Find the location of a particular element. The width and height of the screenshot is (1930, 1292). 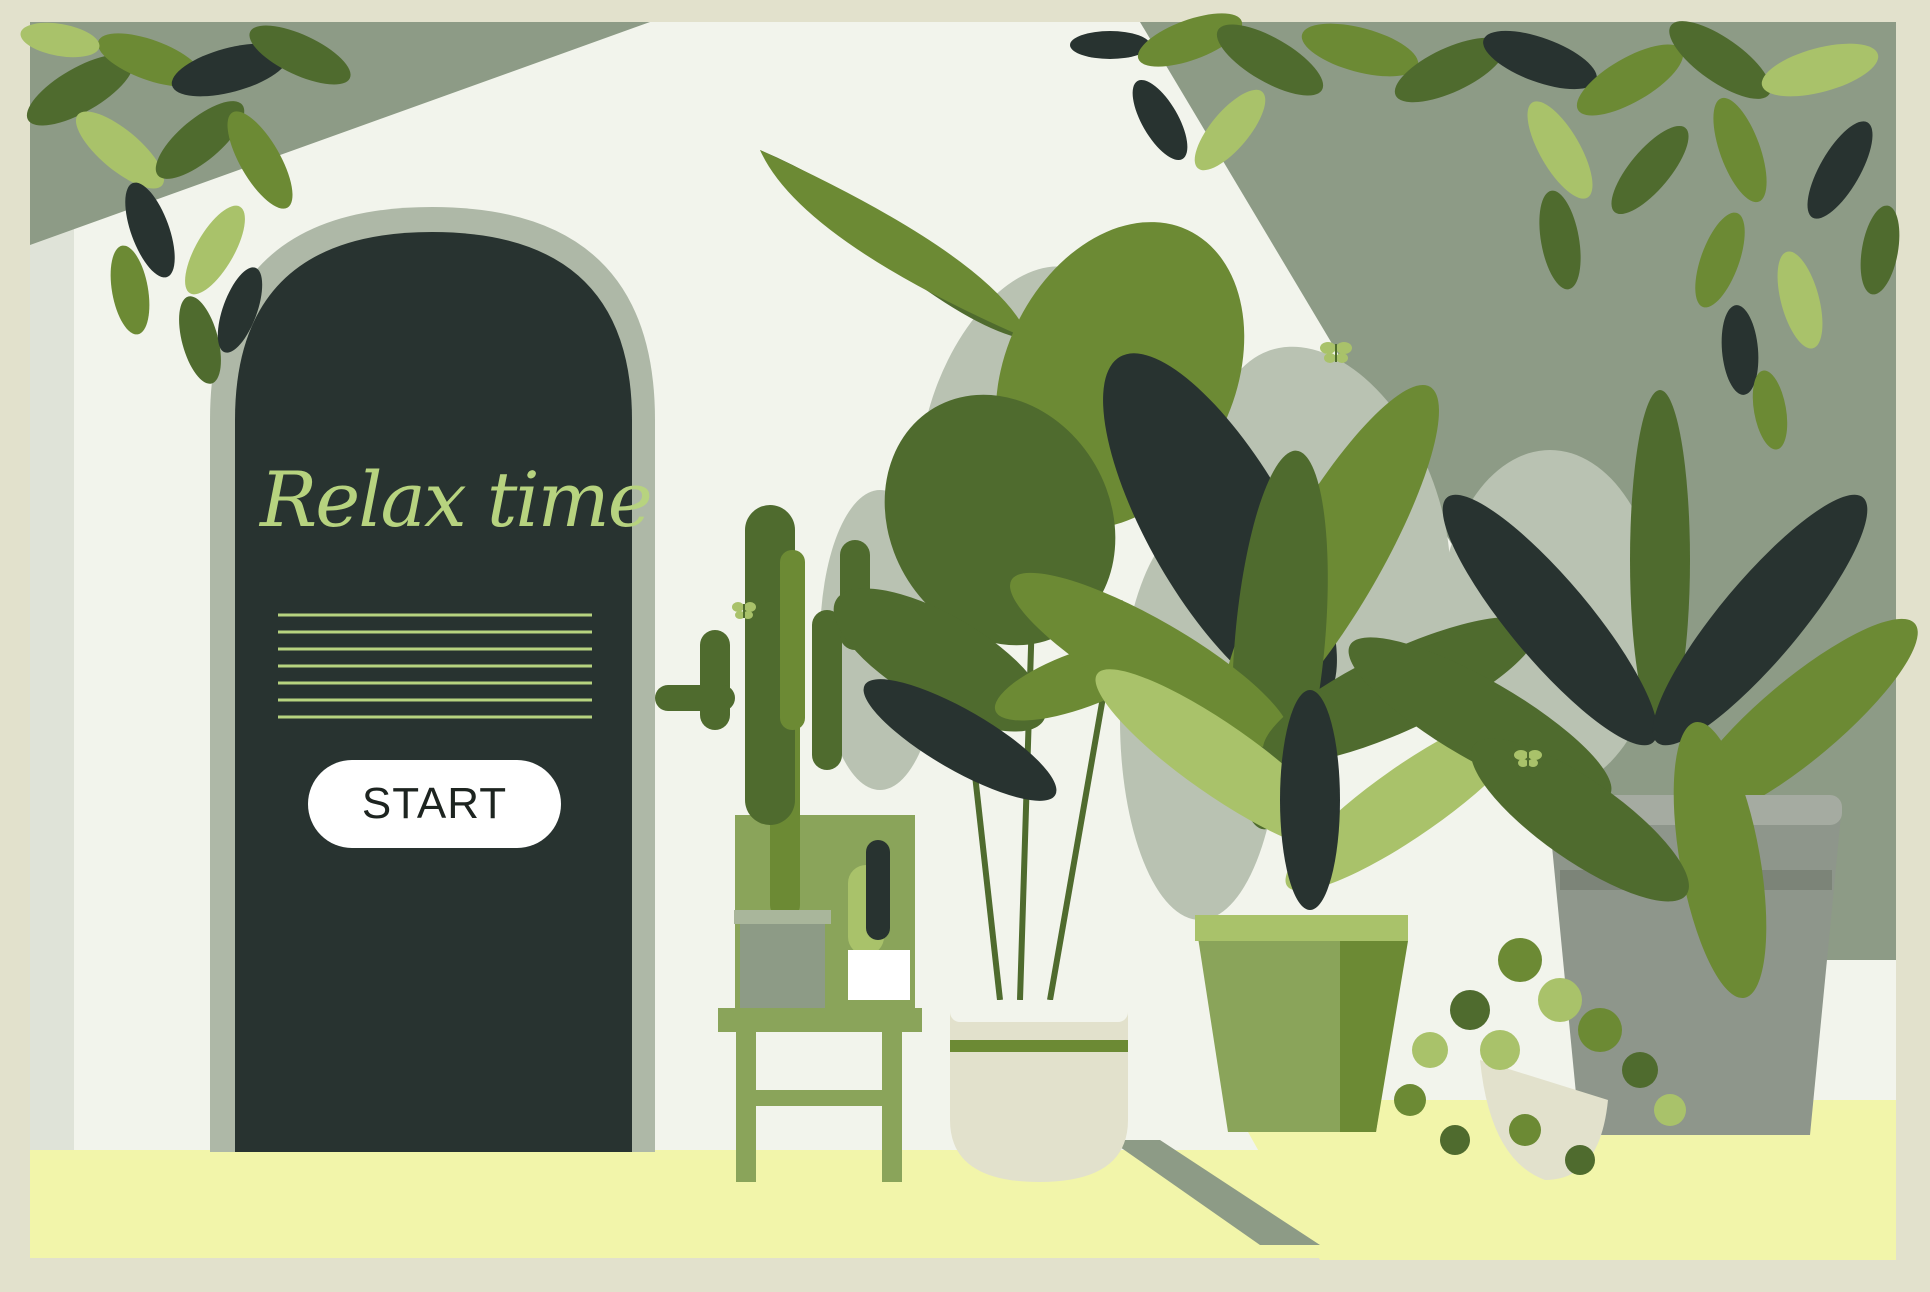

game-title: Relax time is located at coordinates (456, 499).